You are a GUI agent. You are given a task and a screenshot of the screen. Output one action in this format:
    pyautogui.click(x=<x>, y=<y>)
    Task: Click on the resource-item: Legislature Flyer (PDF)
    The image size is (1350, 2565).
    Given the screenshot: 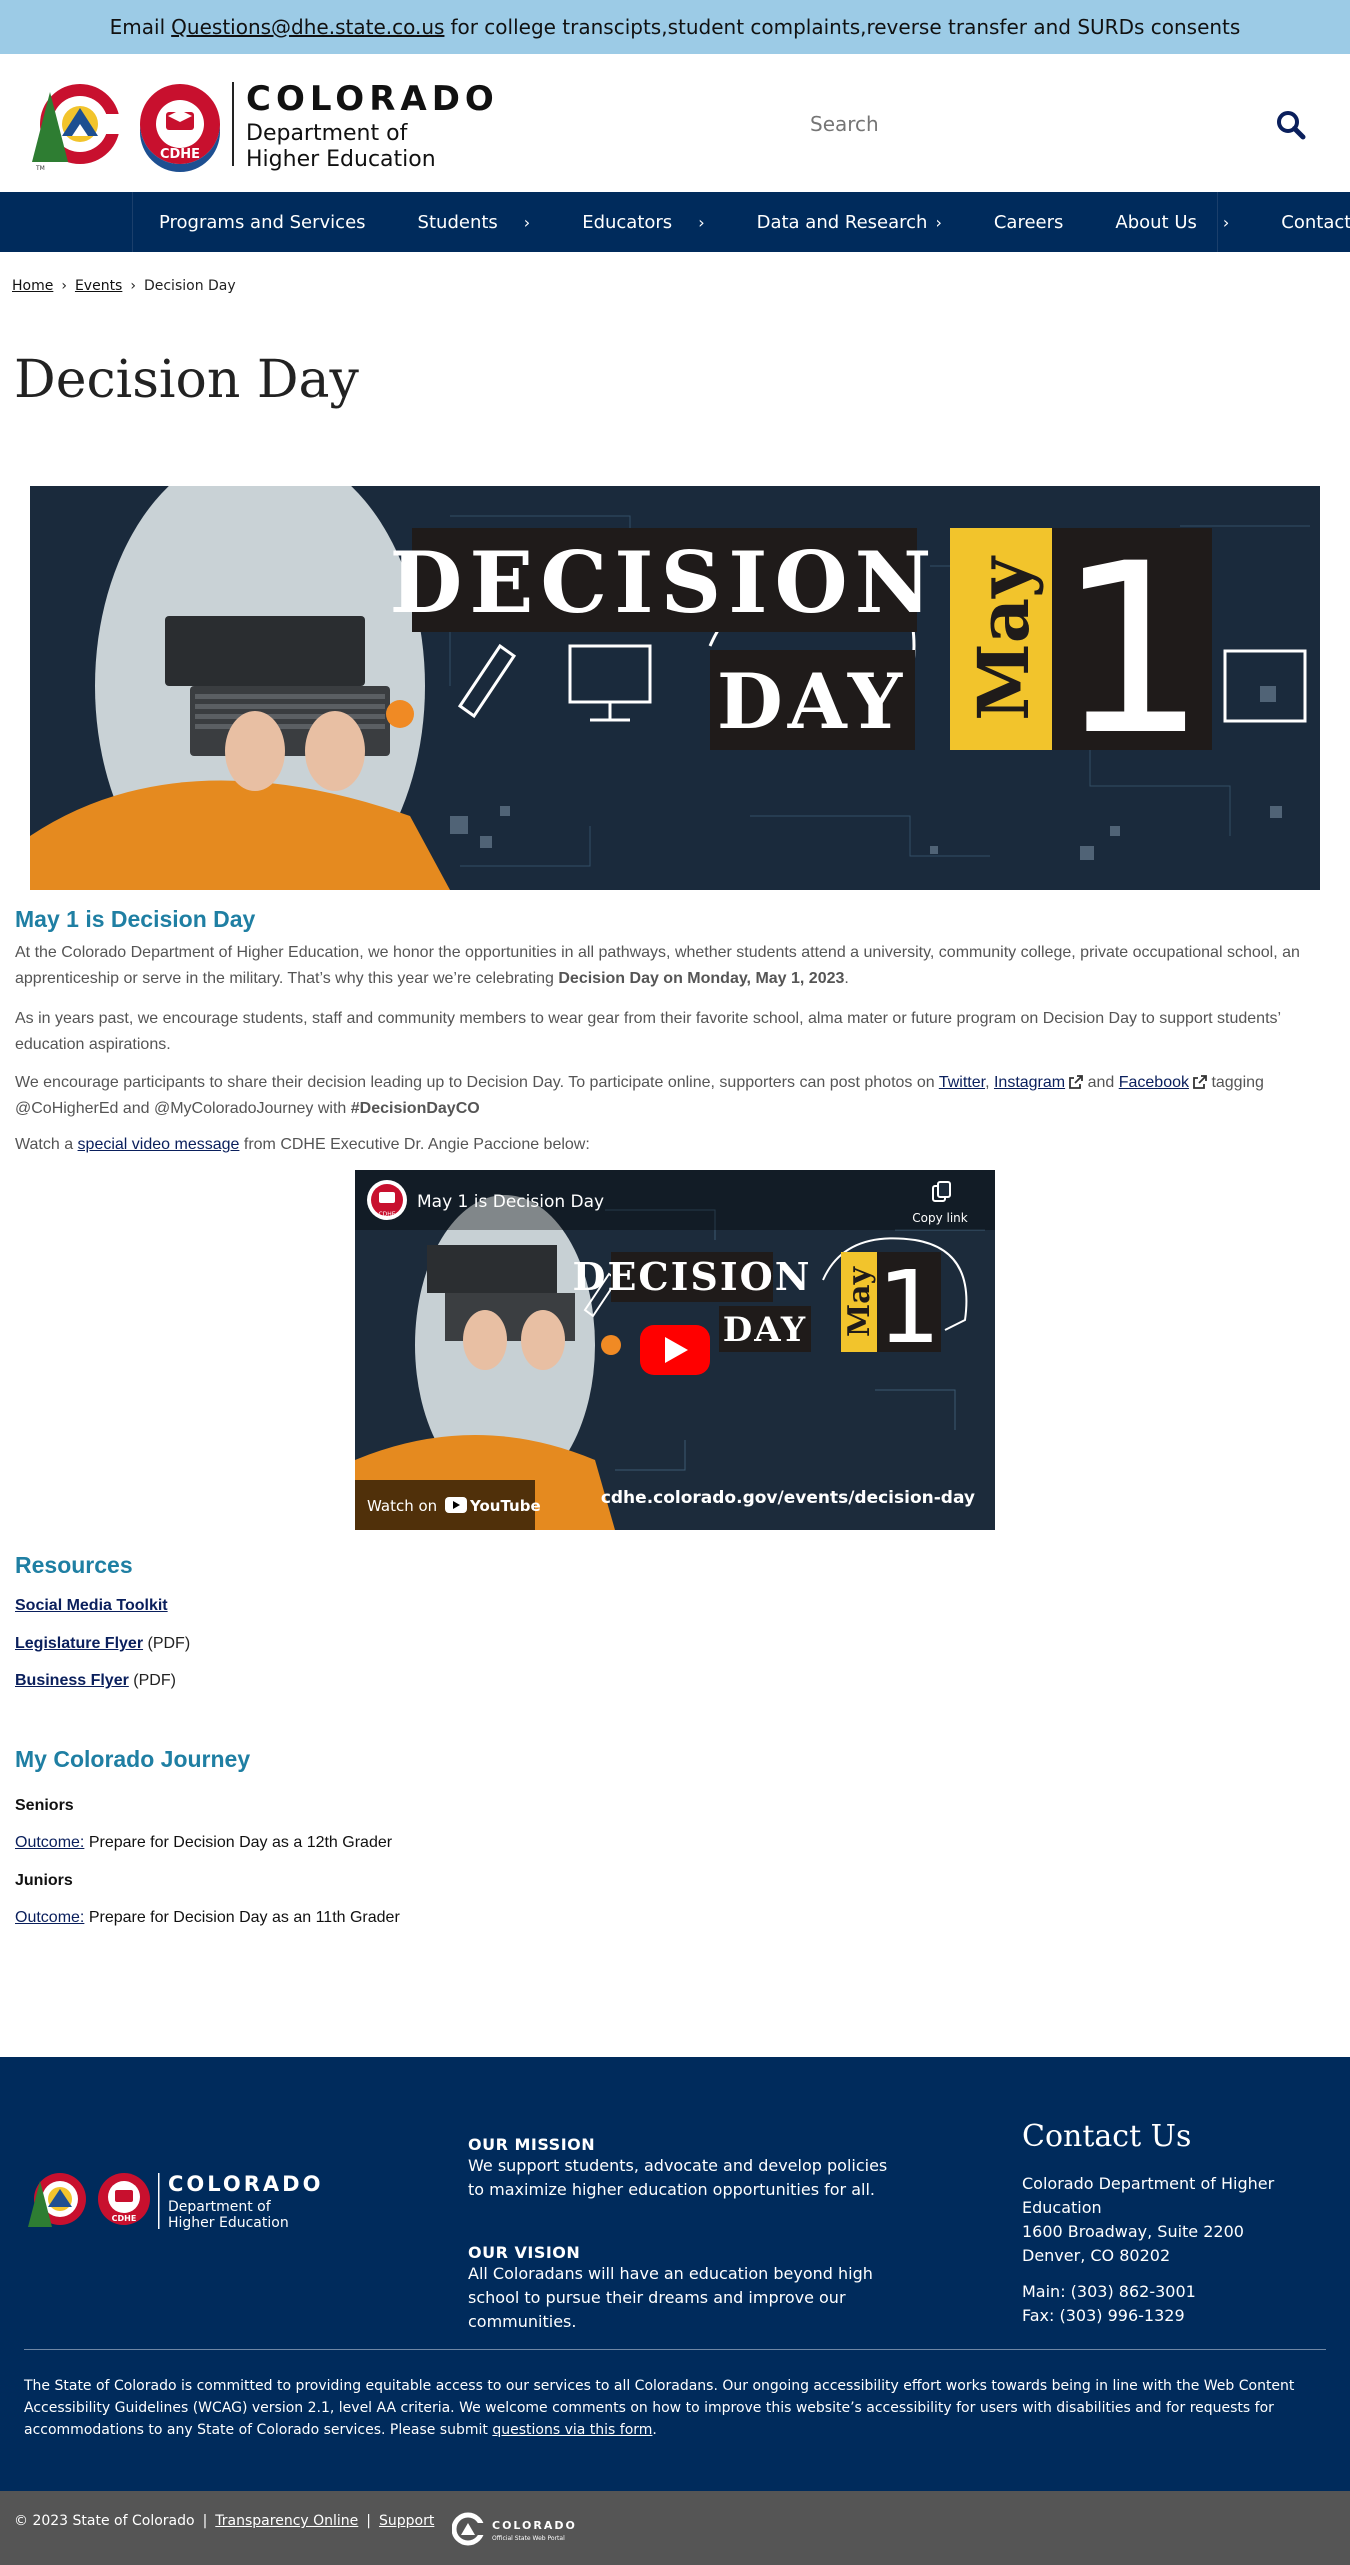 What is the action you would take?
    pyautogui.click(x=102, y=1644)
    